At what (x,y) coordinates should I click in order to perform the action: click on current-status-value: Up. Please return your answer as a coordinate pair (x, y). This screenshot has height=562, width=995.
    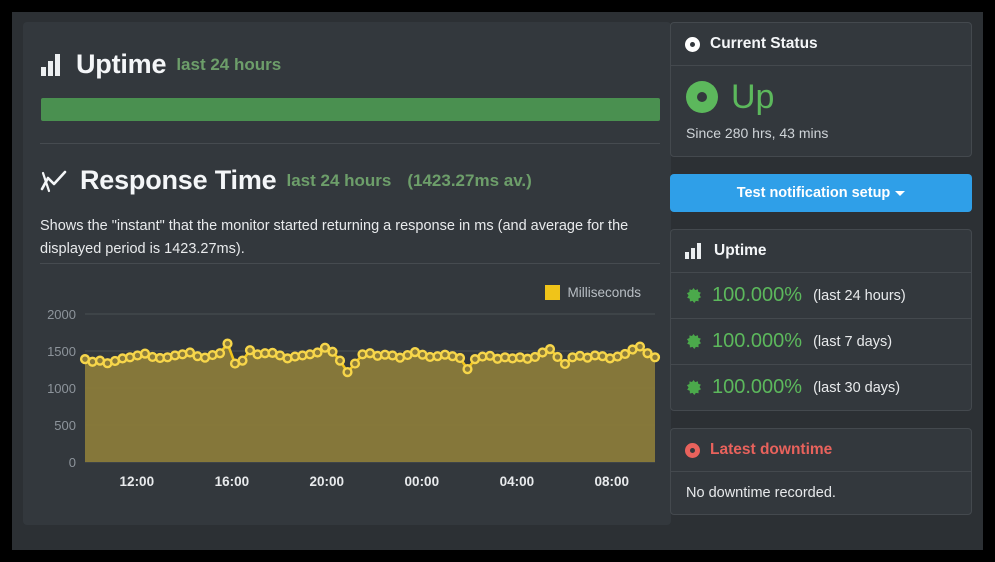
    Looking at the image, I should click on (753, 97).